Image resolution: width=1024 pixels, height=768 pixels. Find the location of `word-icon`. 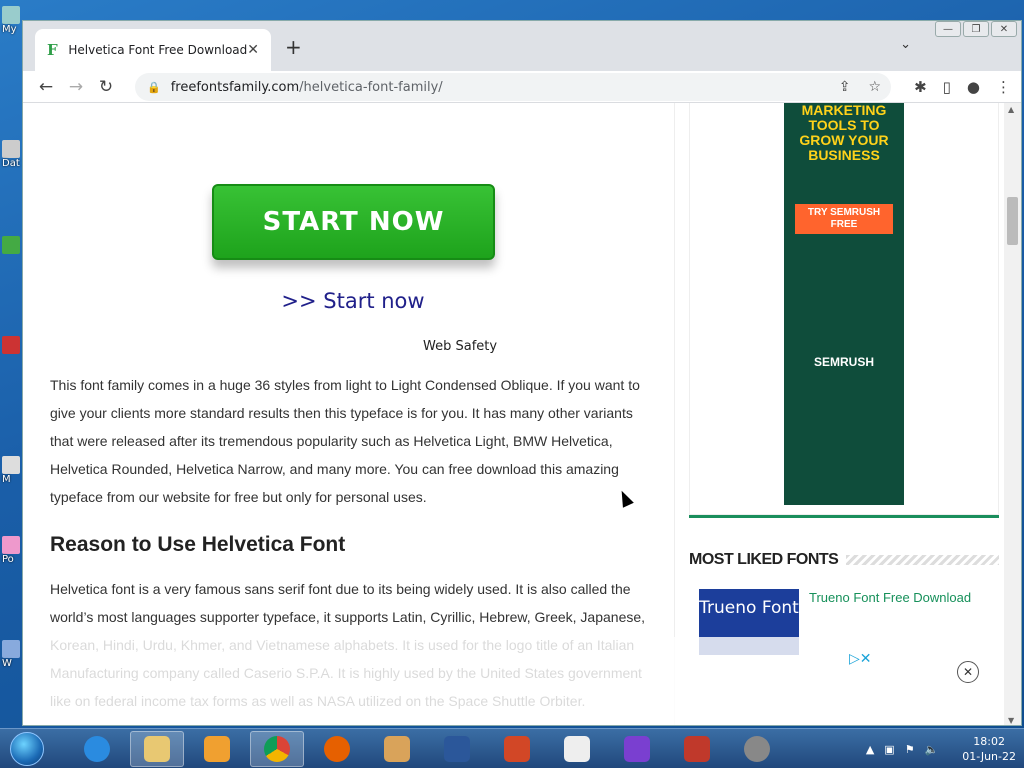

word-icon is located at coordinates (457, 749).